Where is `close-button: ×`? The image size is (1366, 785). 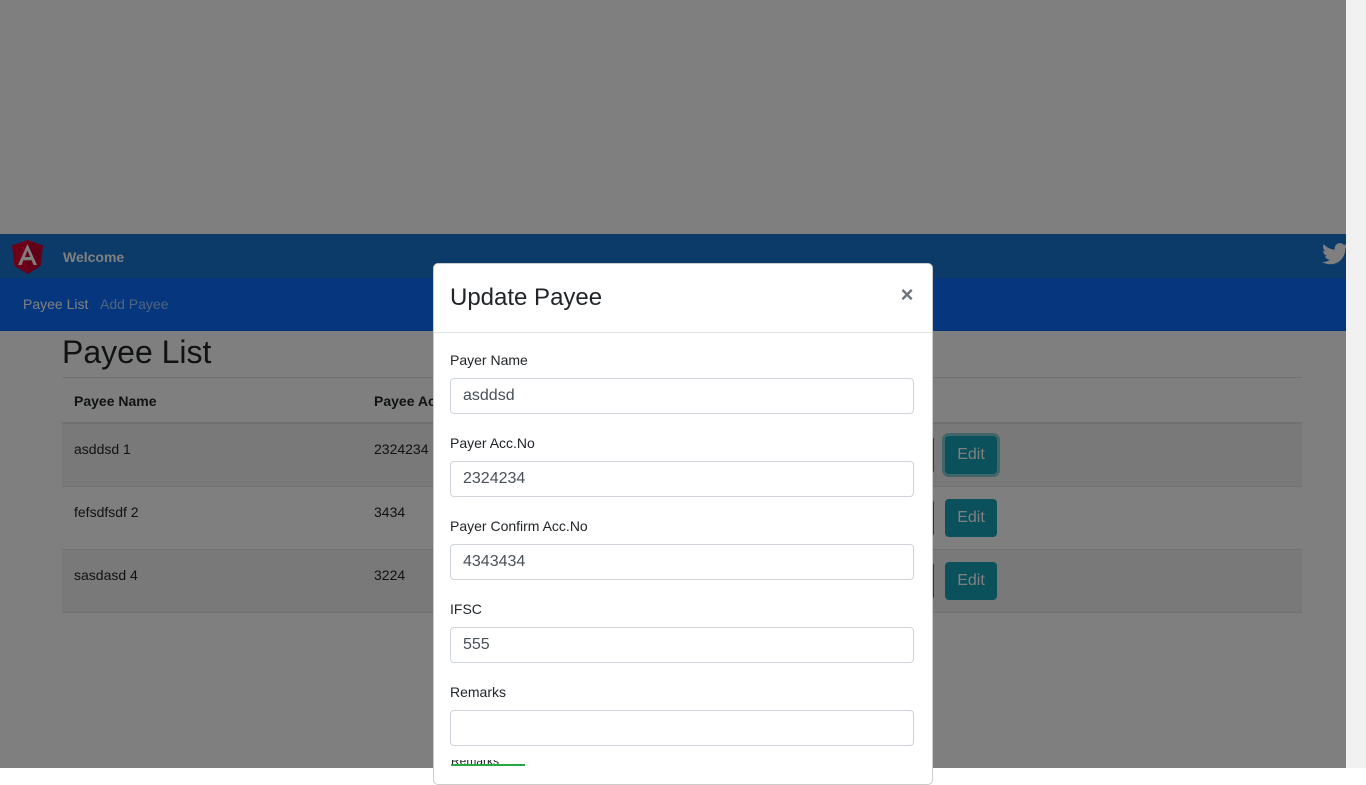
close-button: × is located at coordinates (907, 295).